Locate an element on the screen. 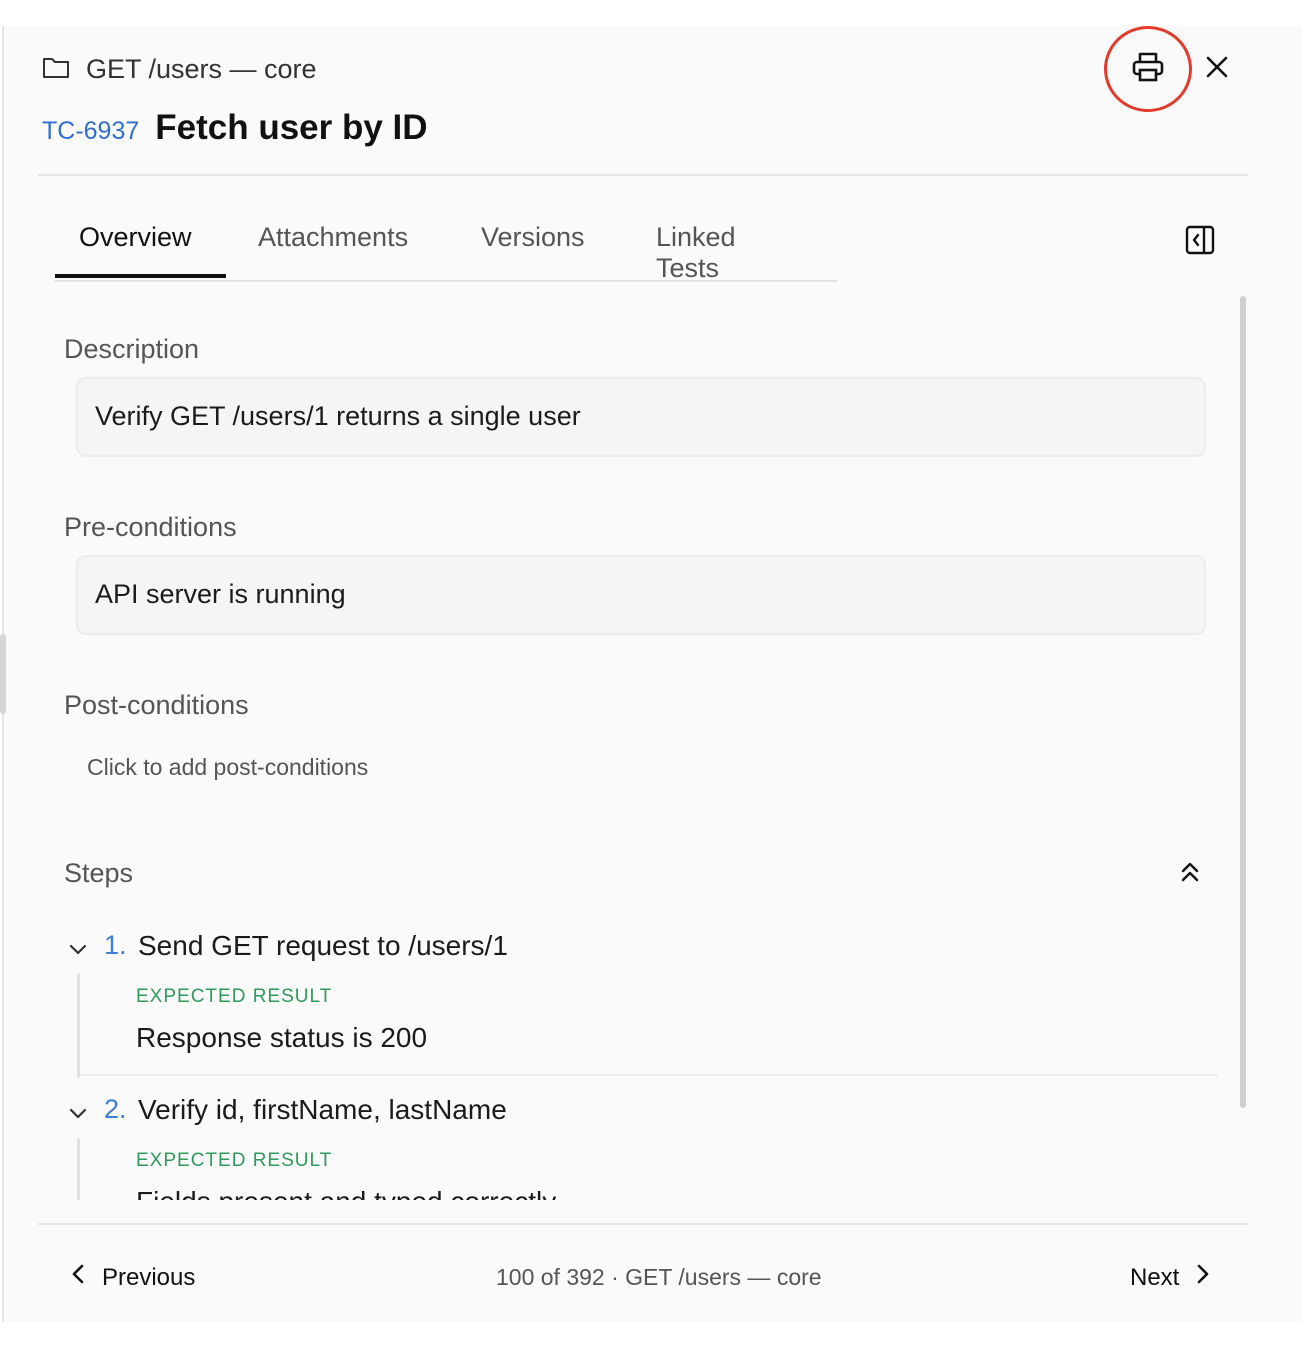 The height and width of the screenshot is (1348, 1306). previous-label: Previous is located at coordinates (149, 1277).